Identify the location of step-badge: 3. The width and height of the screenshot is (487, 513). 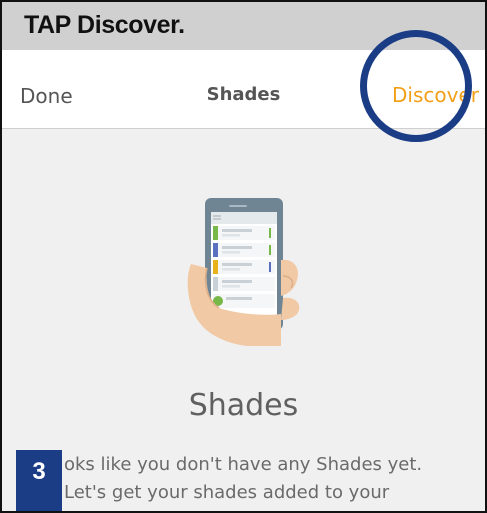
(39, 480).